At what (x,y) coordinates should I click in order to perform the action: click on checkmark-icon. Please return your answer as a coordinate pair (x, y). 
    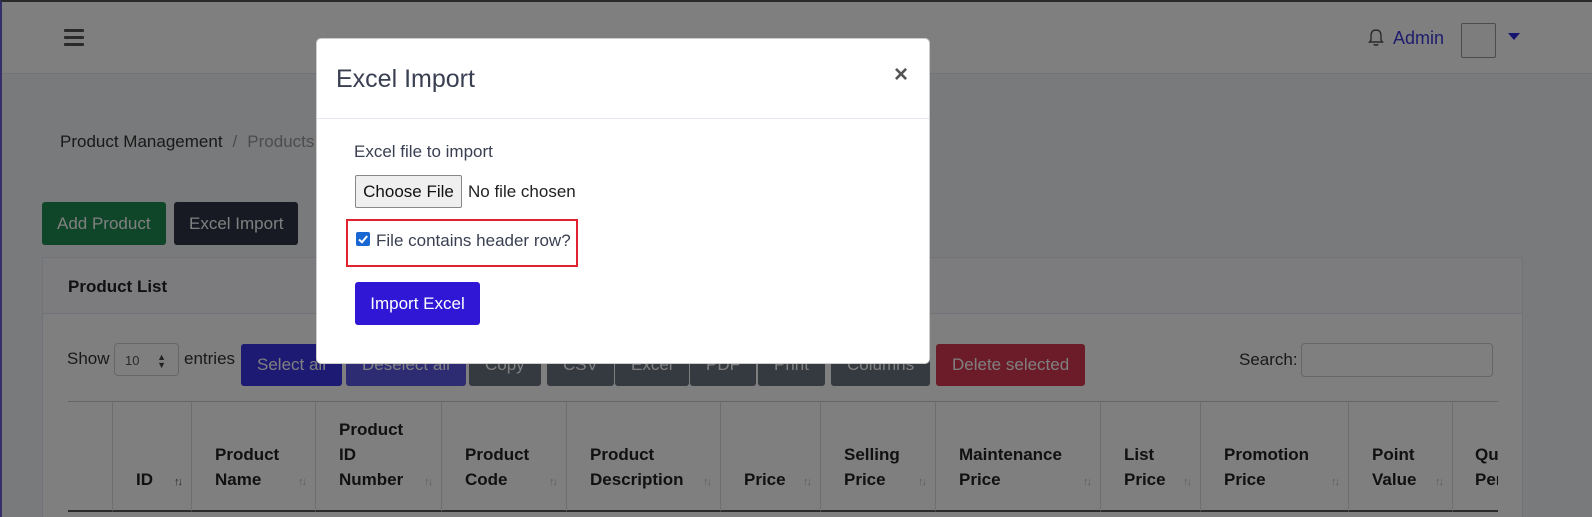
    Looking at the image, I should click on (363, 239).